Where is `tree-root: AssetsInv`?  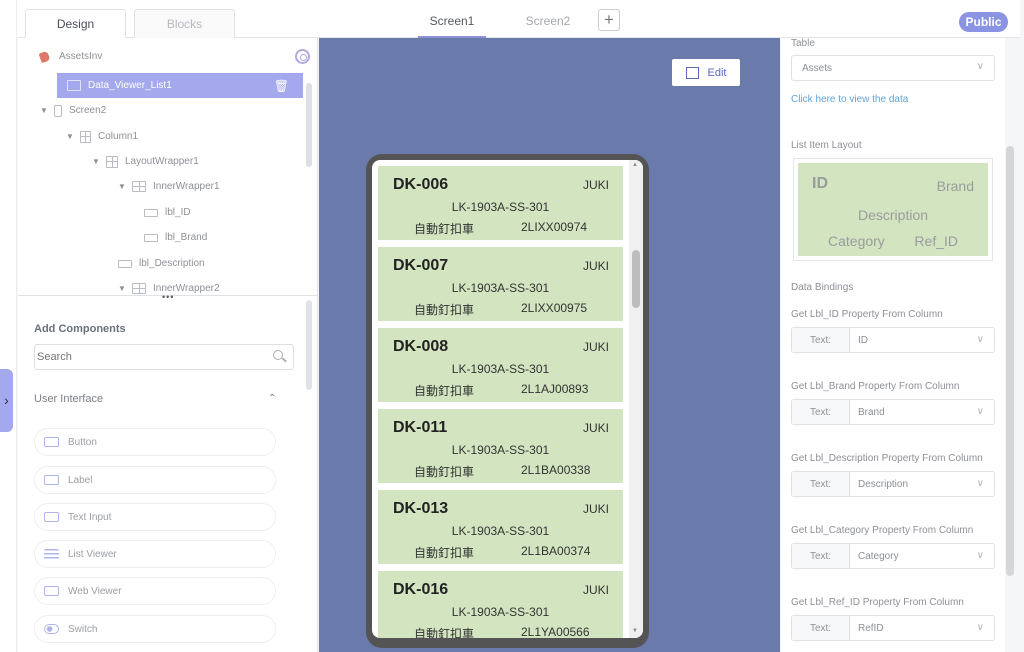 tree-root: AssetsInv is located at coordinates (168, 56).